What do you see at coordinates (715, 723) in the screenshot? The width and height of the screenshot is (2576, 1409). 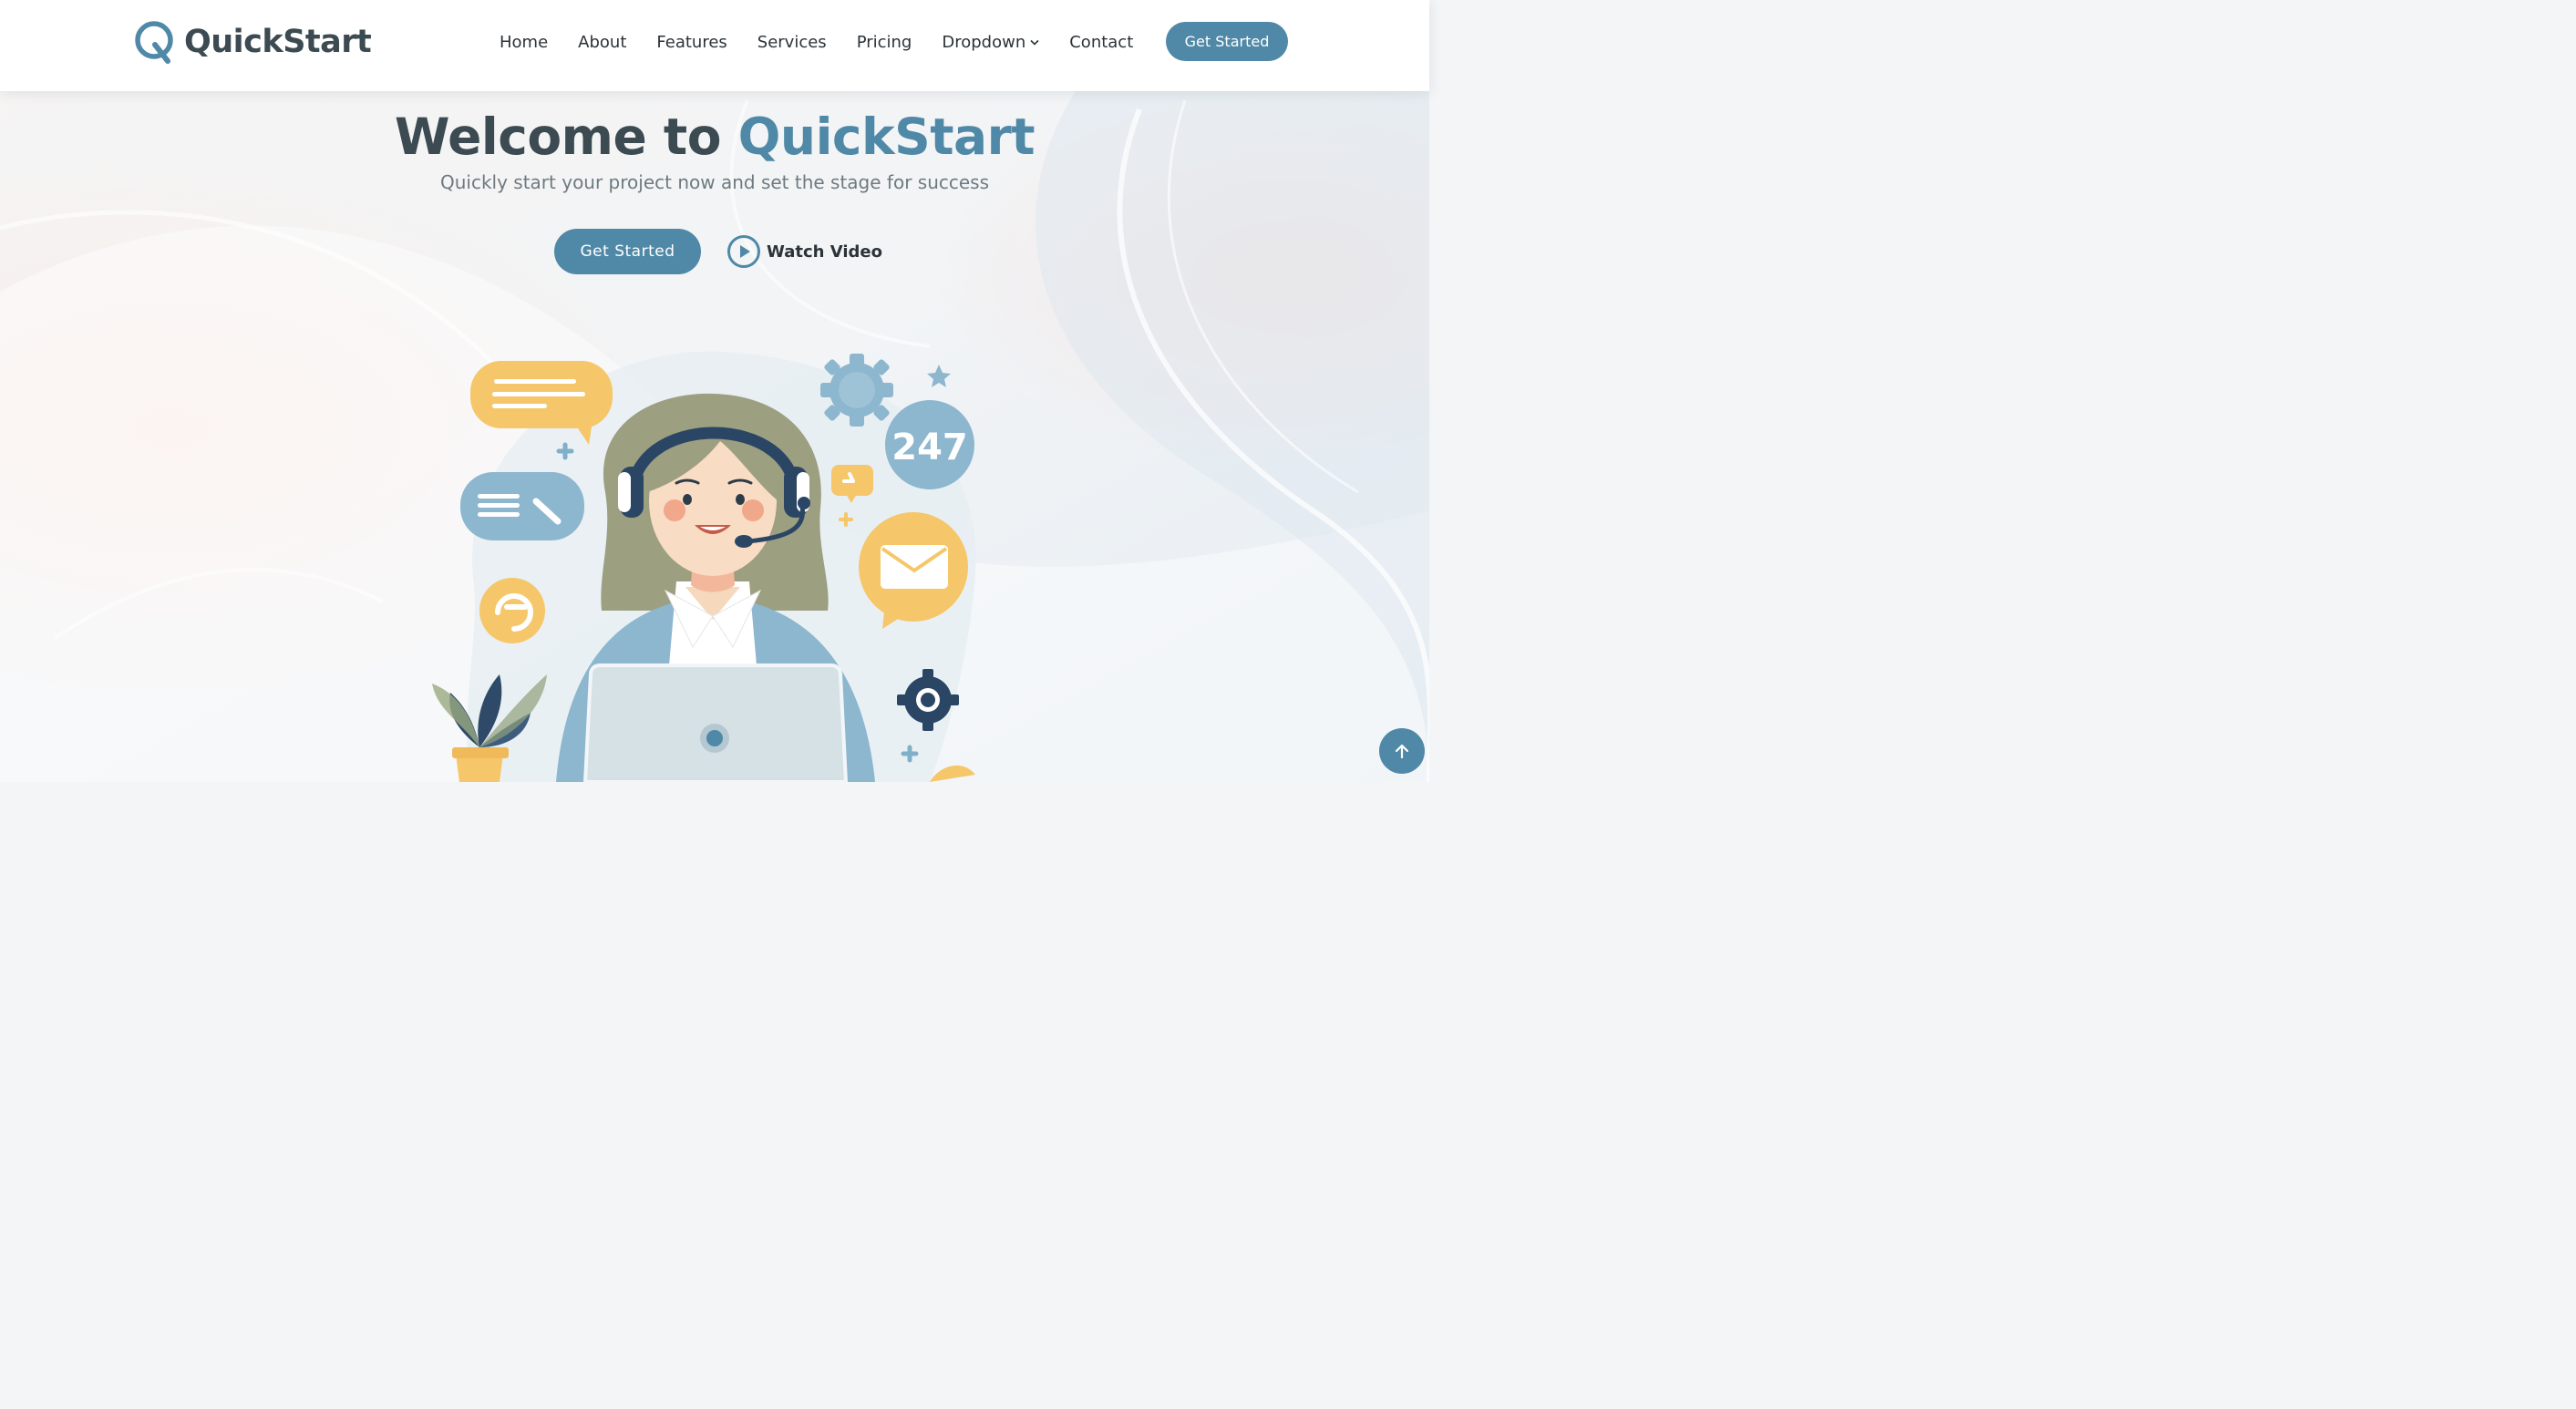 I see `laptop-icon` at bounding box center [715, 723].